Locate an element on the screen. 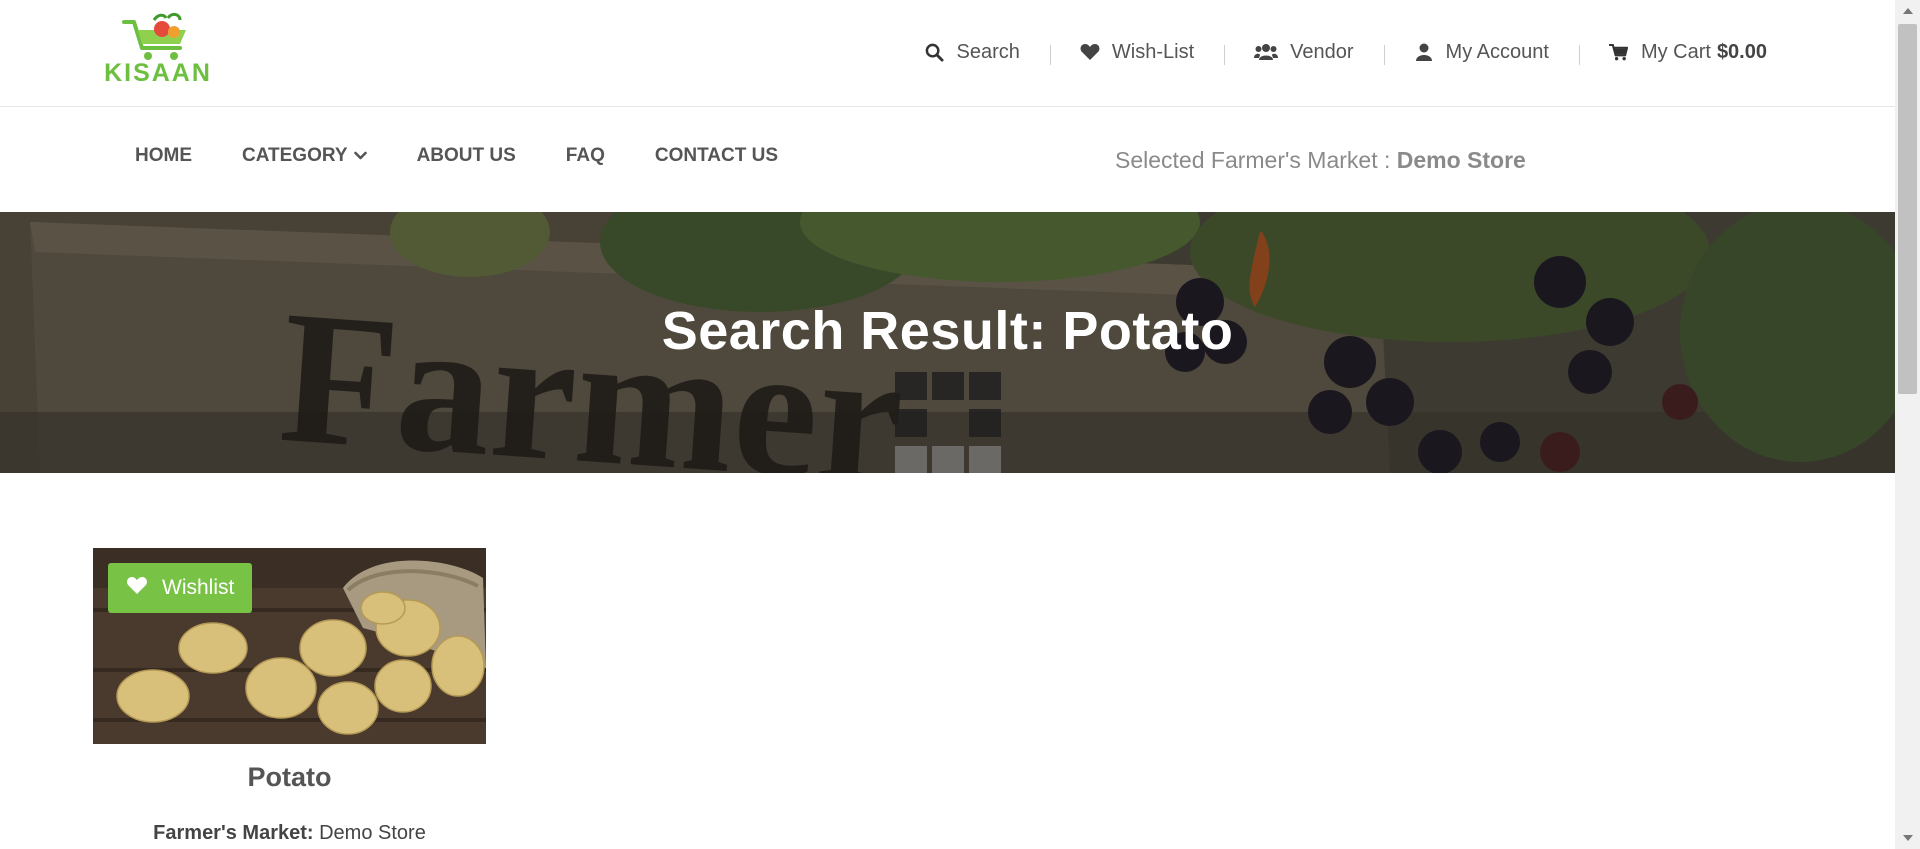  scroll-down-arrow-icon is located at coordinates (1907, 838).